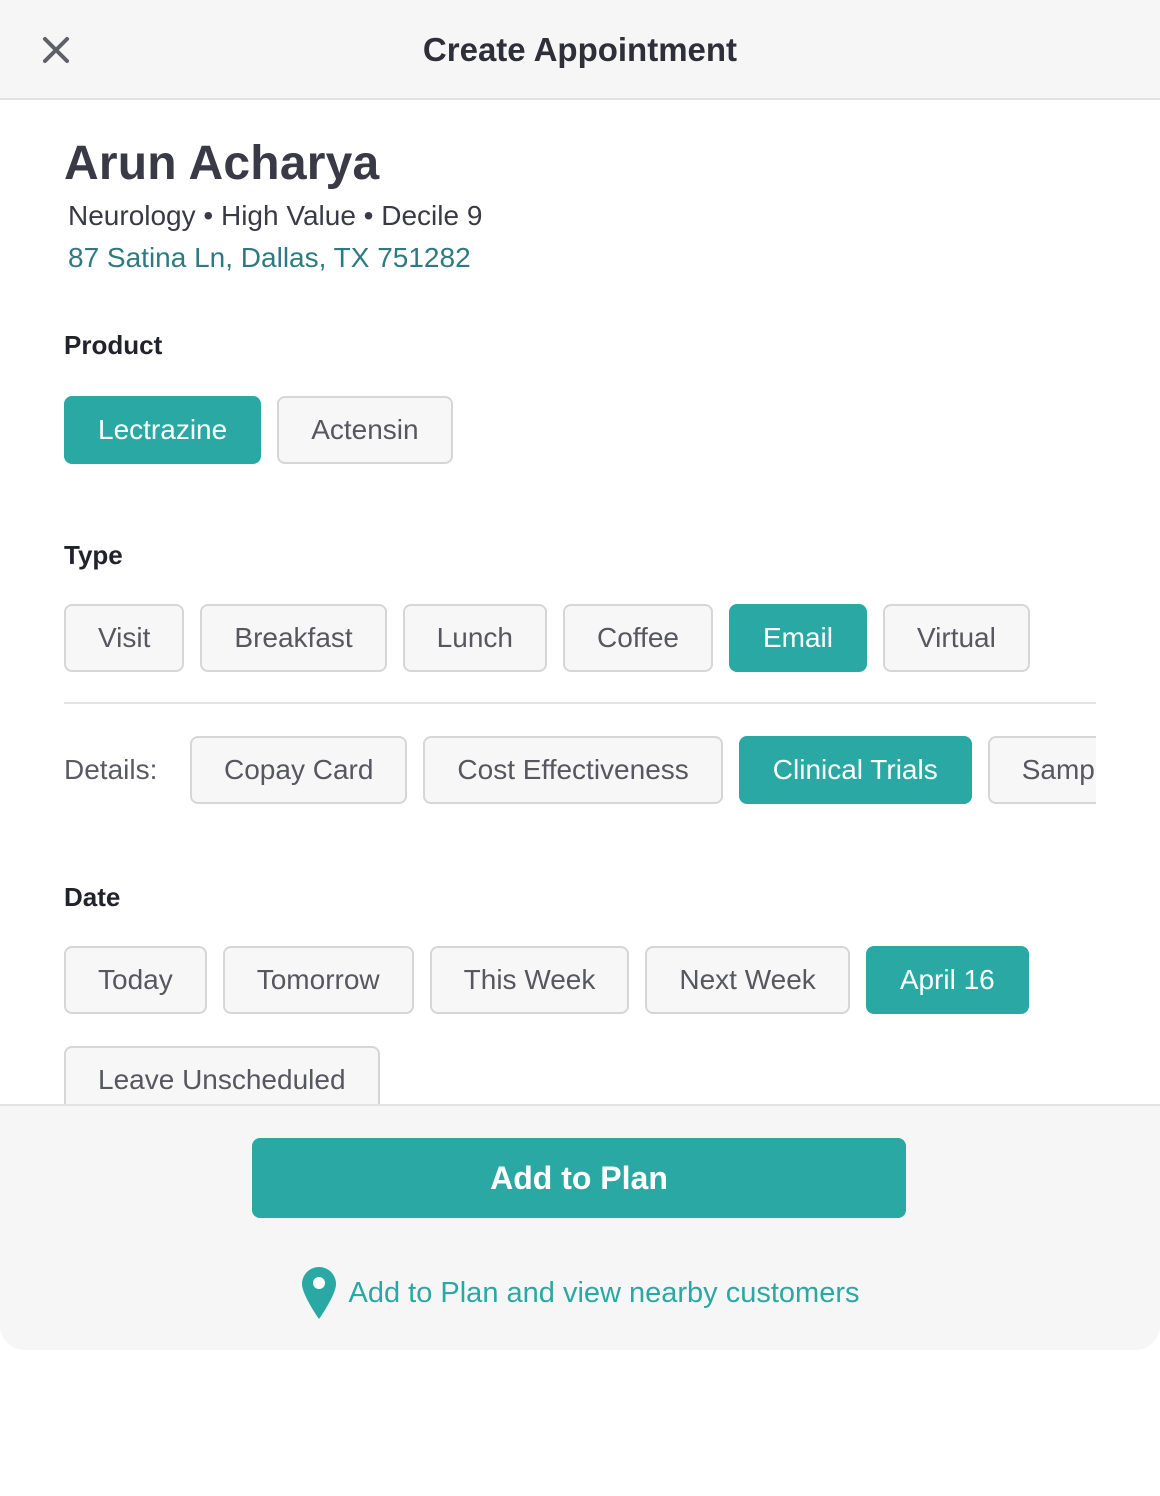 This screenshot has width=1160, height=1496. I want to click on add-and-view-nearby-link: Add to Plan and view nearby customers, so click(580, 1293).